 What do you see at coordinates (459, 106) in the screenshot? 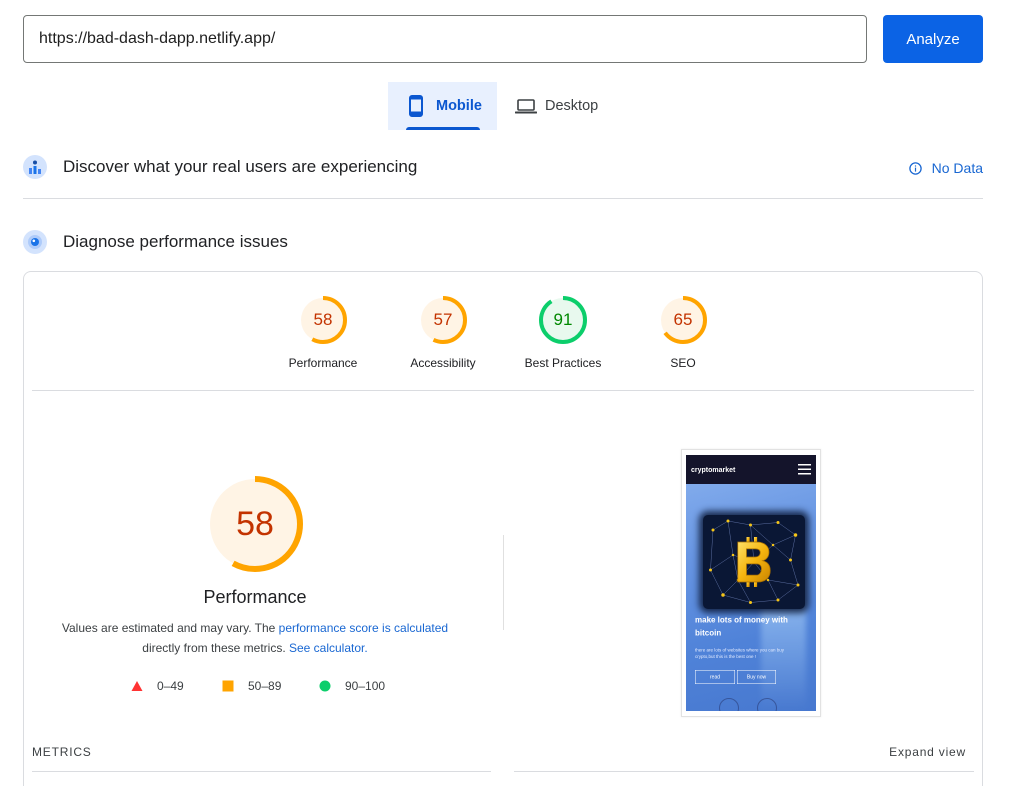
I see `tab-label: Mobile` at bounding box center [459, 106].